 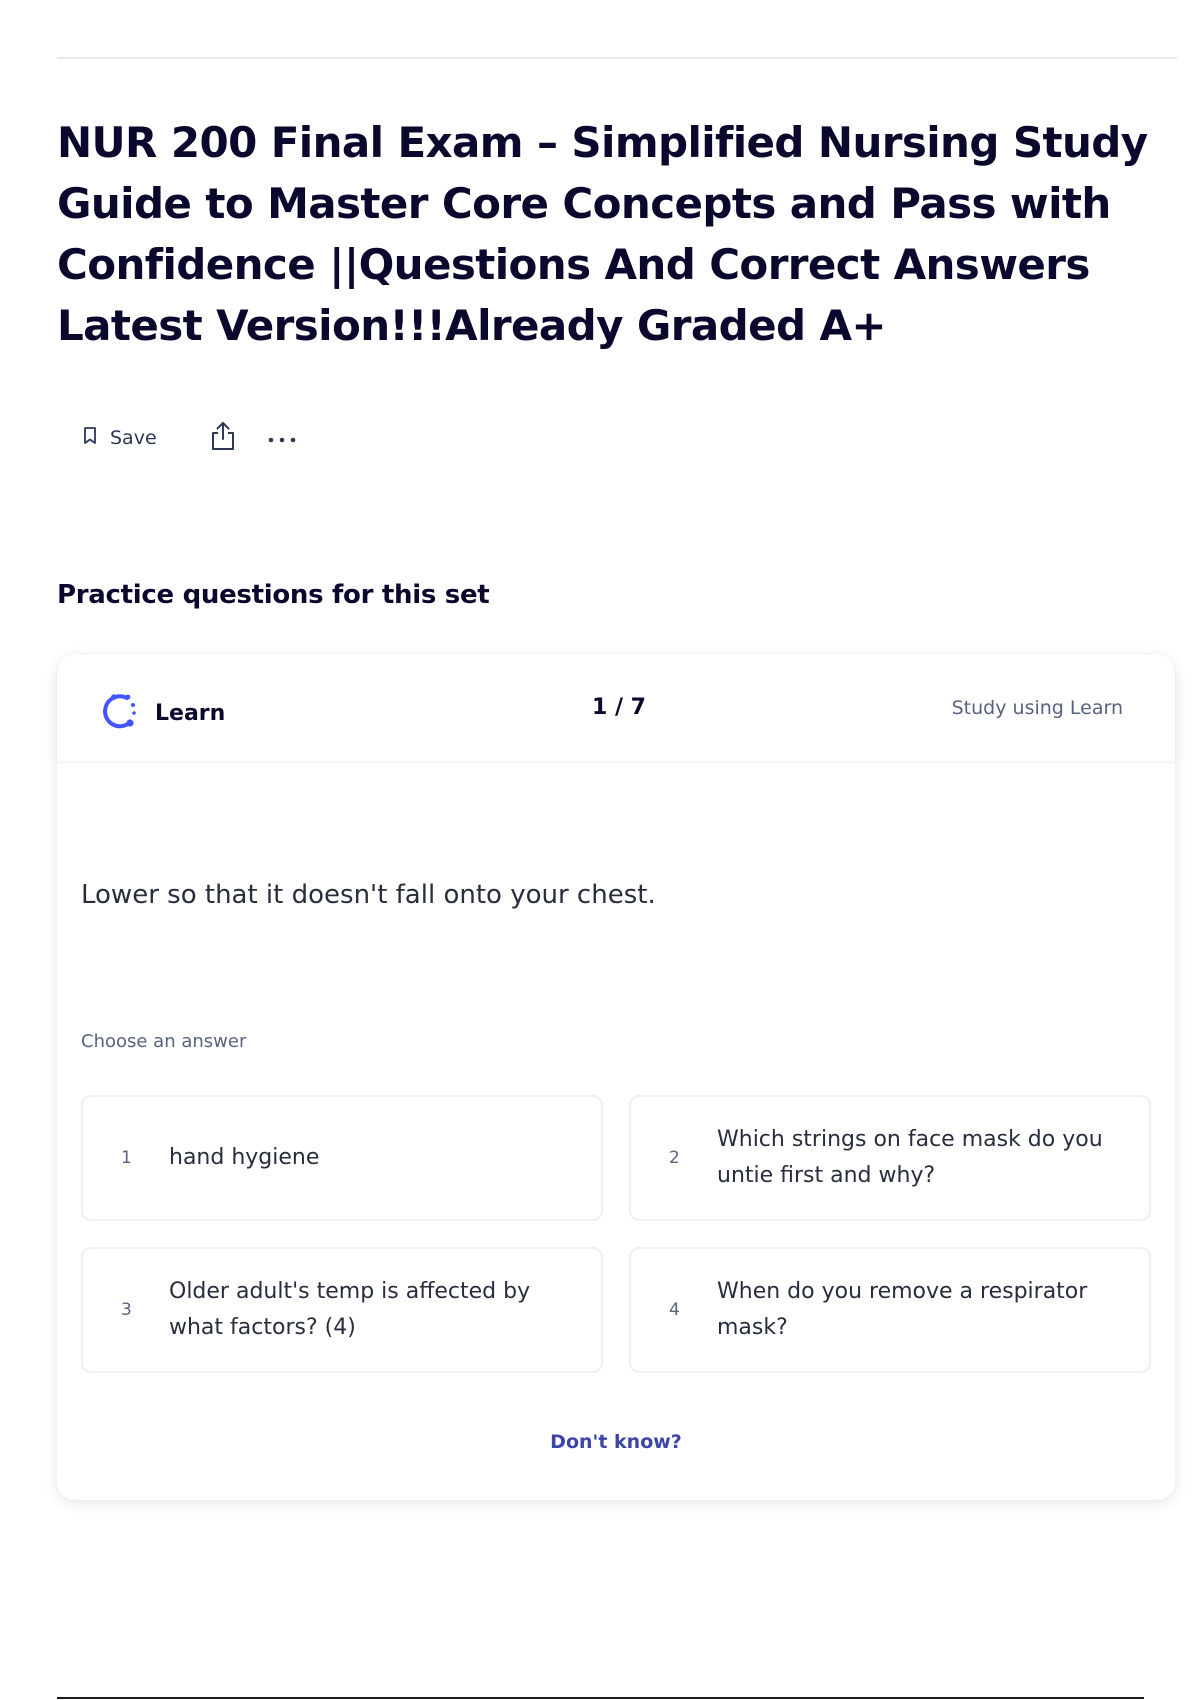 I want to click on dont-know-button: Don't know?, so click(x=616, y=1442).